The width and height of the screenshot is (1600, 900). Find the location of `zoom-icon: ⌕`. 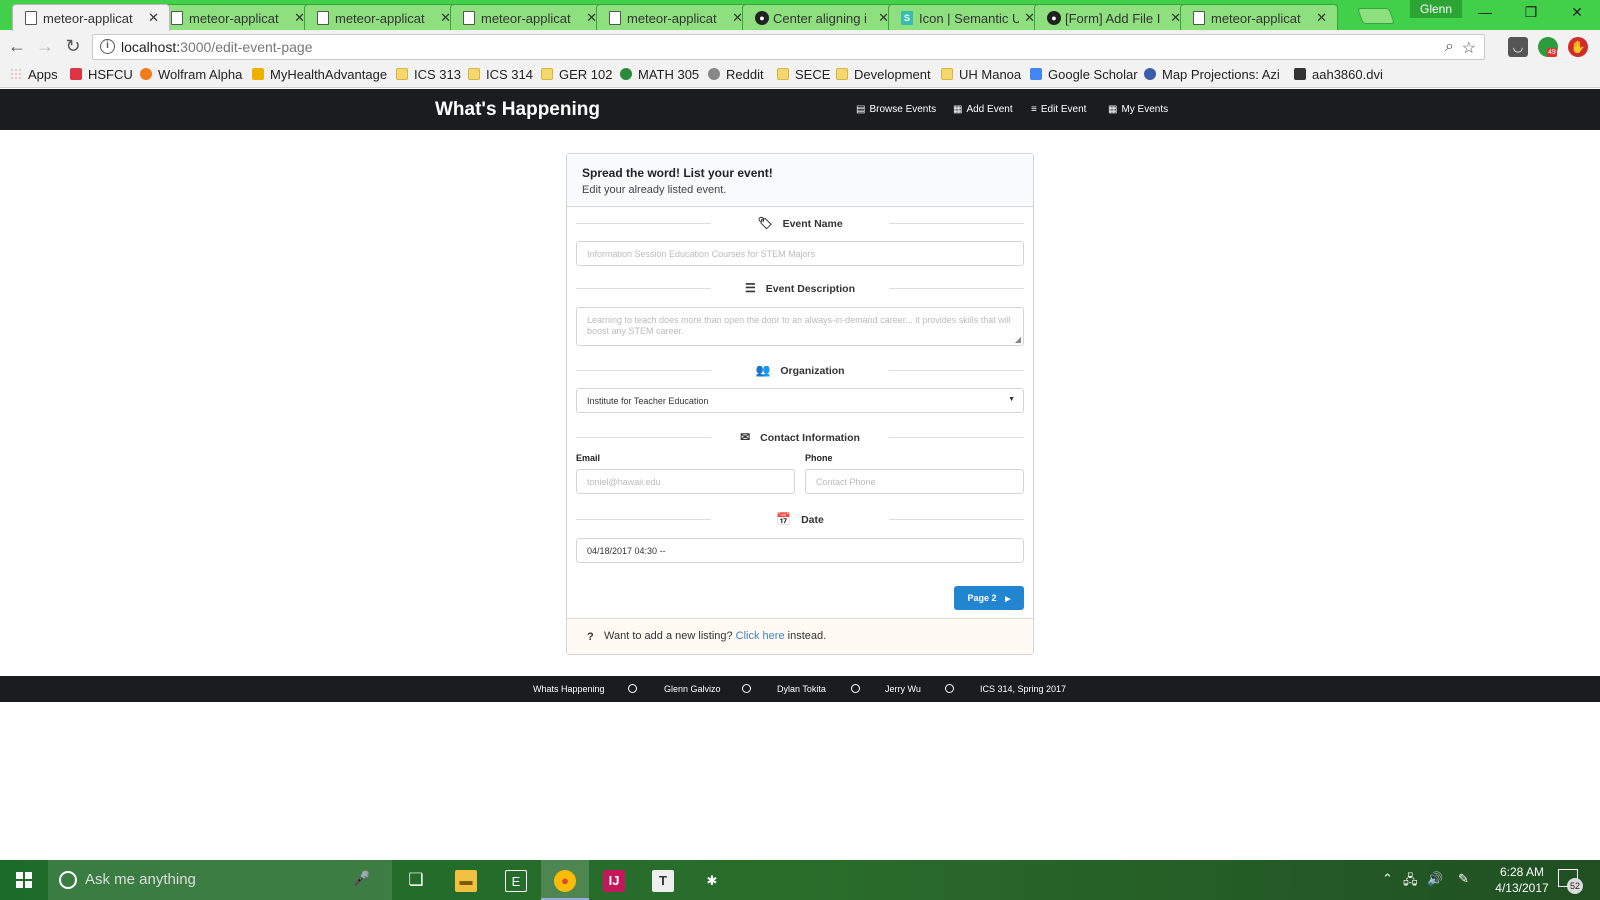

zoom-icon: ⌕ is located at coordinates (1449, 47).